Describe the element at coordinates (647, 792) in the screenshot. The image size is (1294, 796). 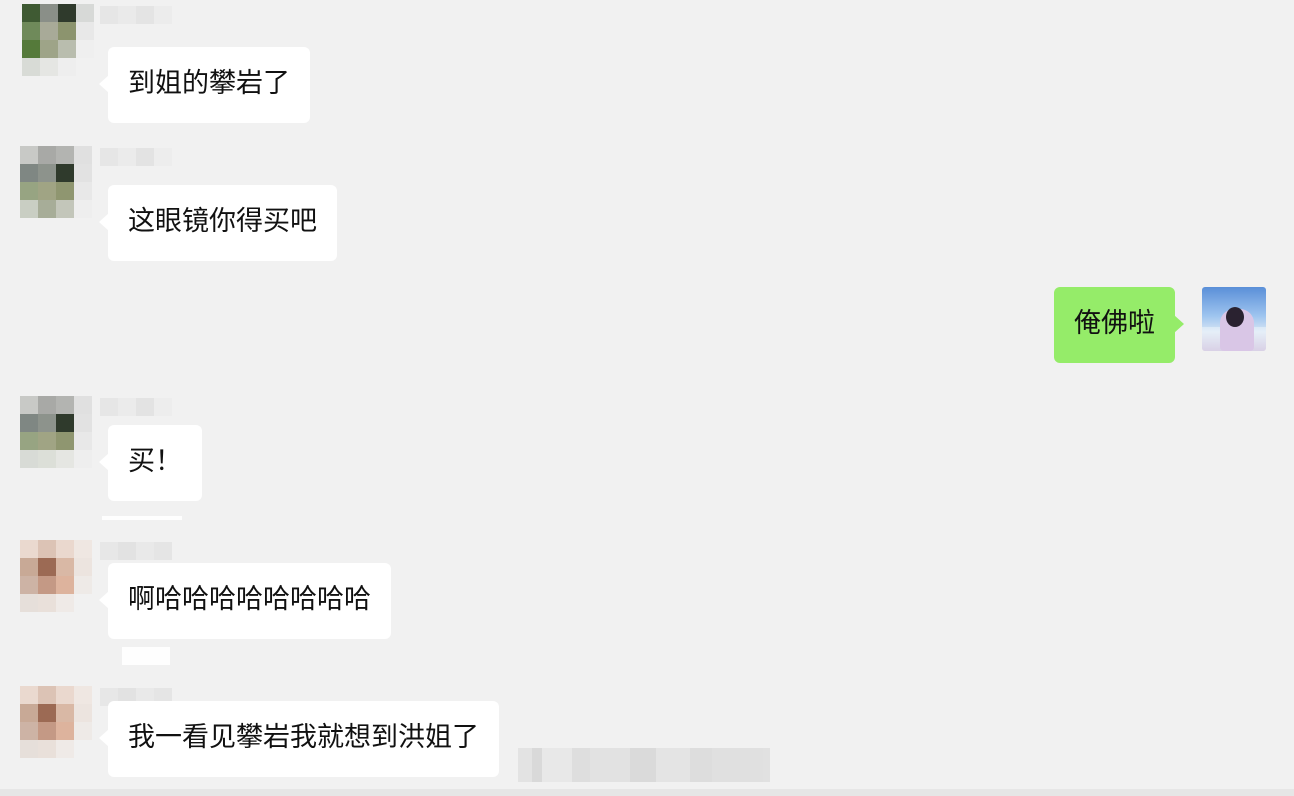
I see `divider` at that location.